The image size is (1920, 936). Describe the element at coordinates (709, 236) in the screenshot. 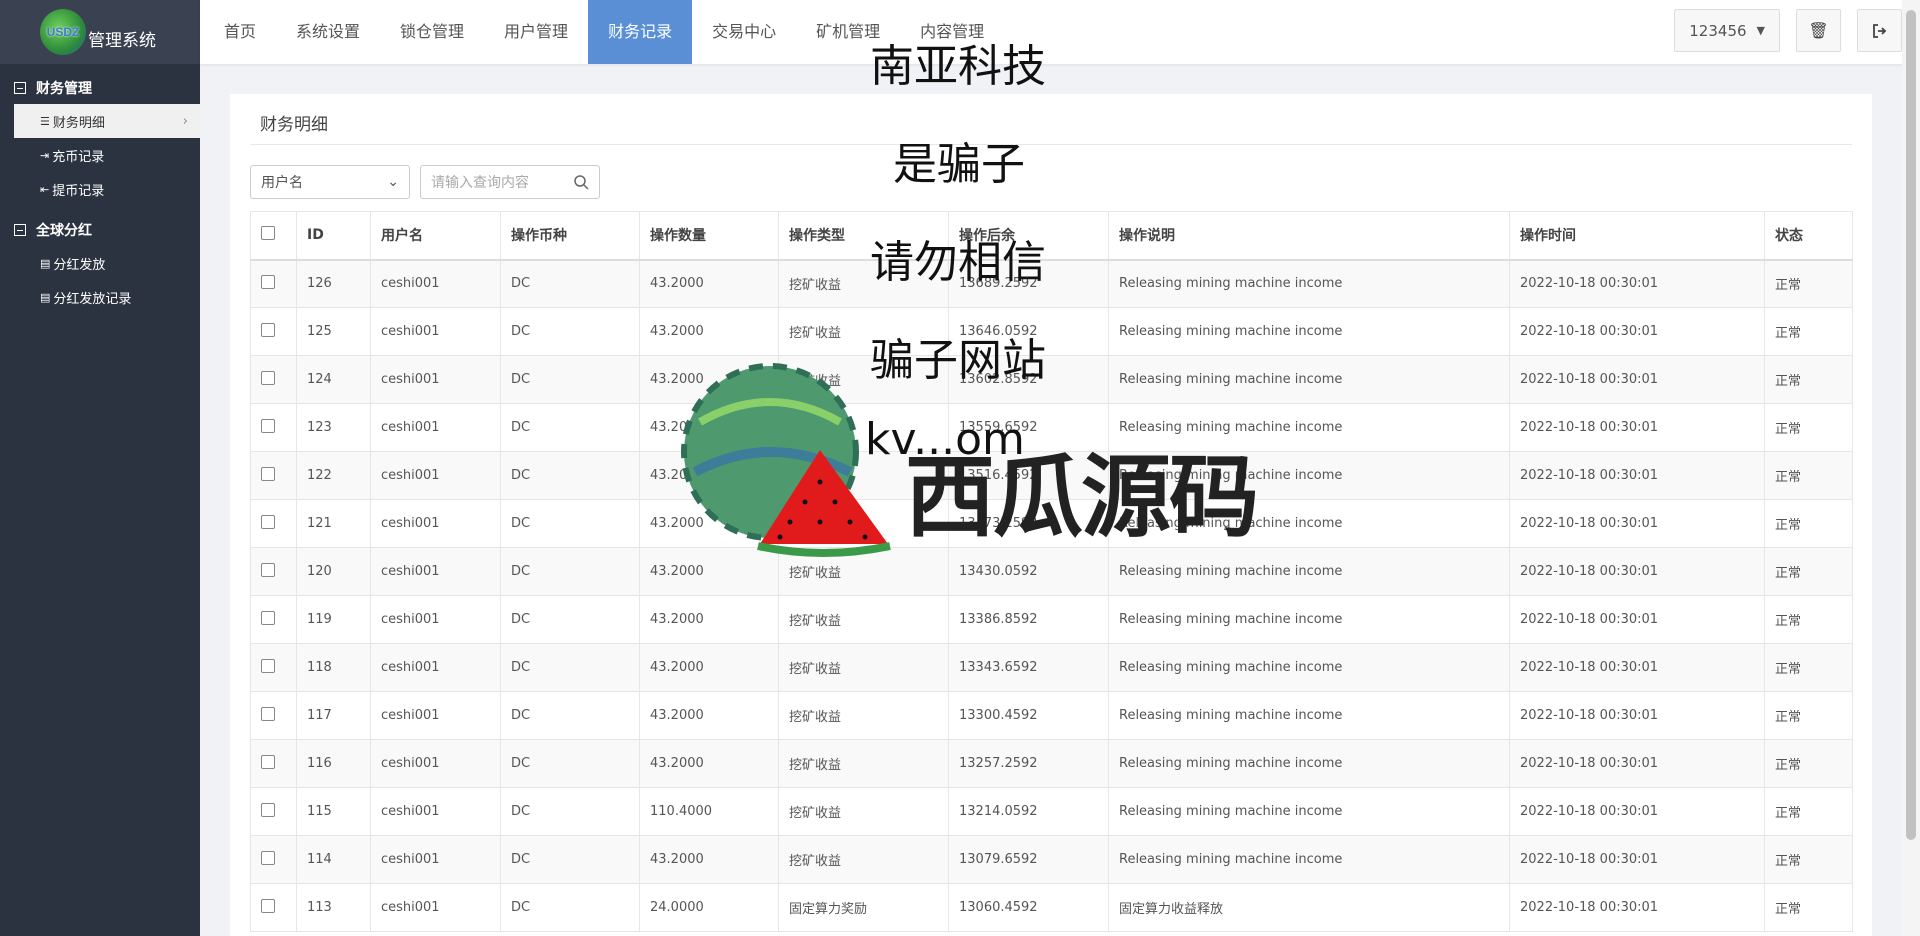

I see `column-header: 操作数量` at that location.